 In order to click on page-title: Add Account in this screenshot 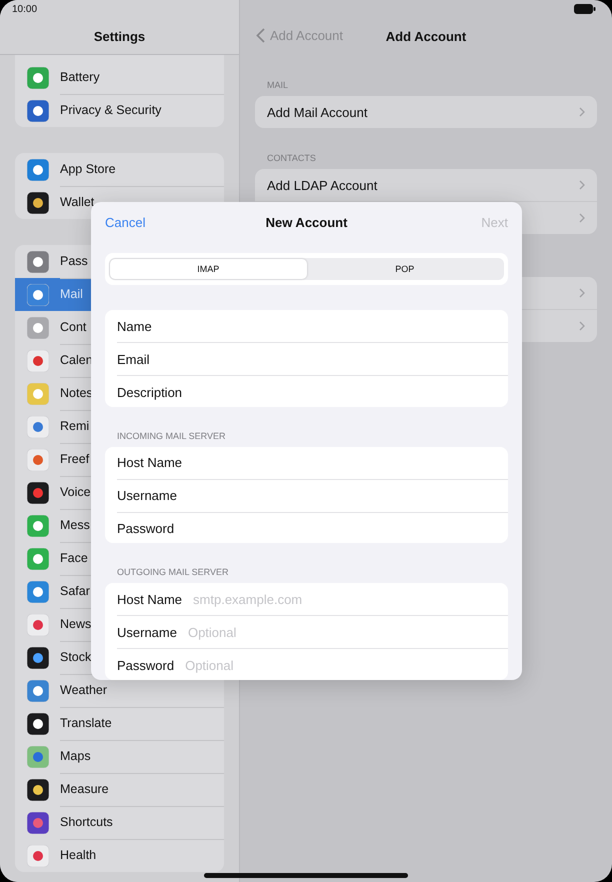, I will do `click(426, 36)`.